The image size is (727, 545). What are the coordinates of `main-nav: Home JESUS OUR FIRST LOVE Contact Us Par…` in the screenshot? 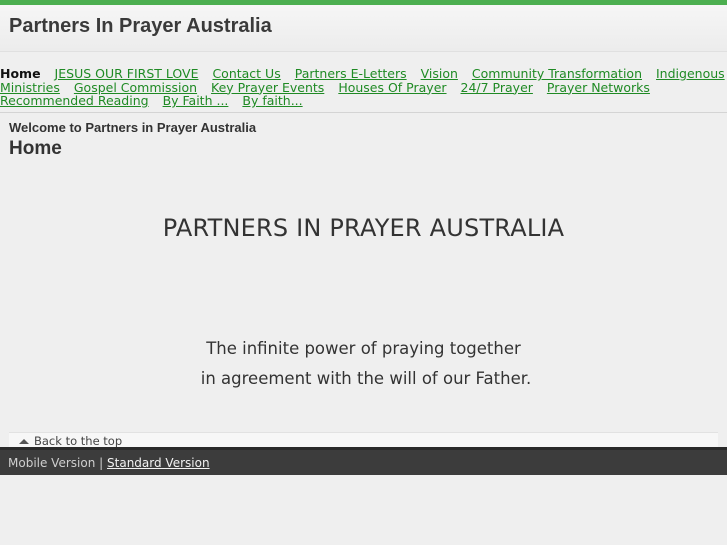 It's located at (363, 90).